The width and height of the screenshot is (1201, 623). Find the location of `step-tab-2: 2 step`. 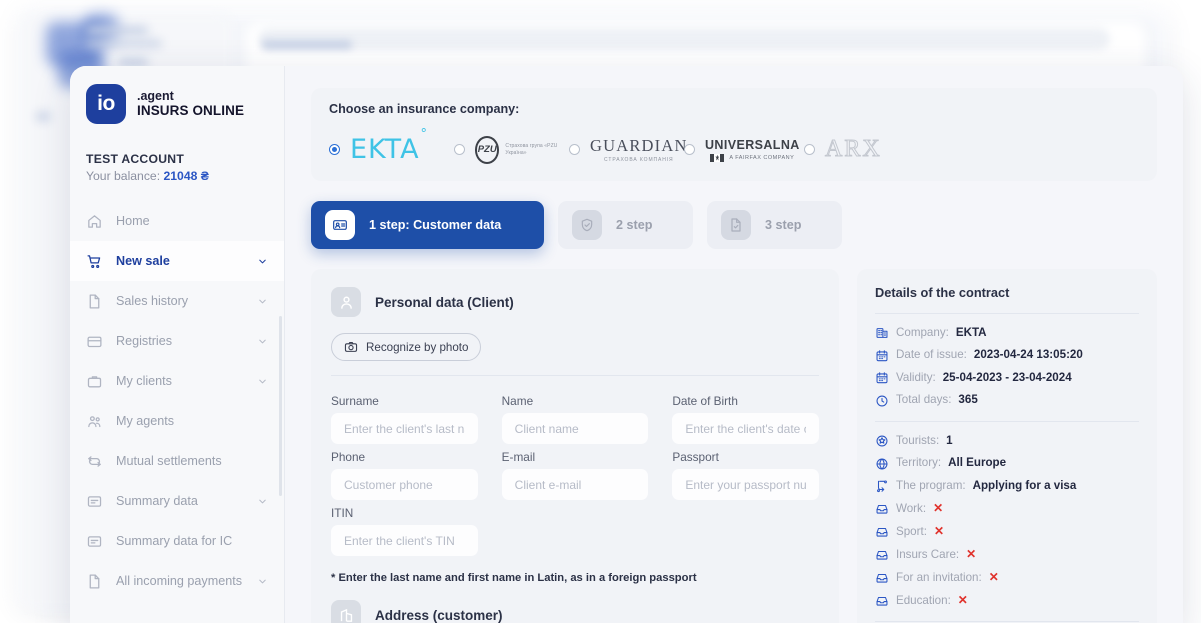

step-tab-2: 2 step is located at coordinates (625, 225).